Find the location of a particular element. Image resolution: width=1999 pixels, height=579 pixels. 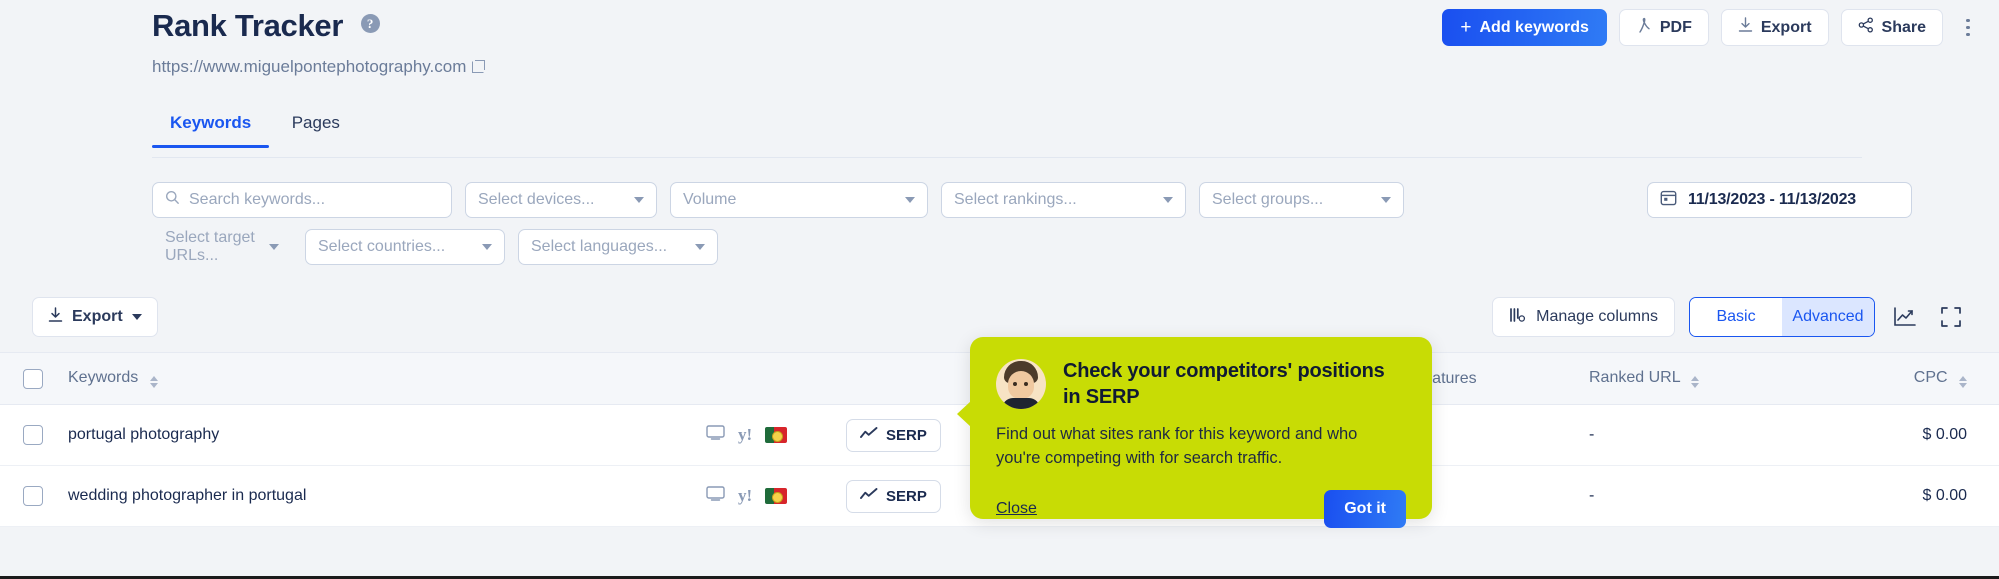

share-label: Share is located at coordinates (1903, 27).